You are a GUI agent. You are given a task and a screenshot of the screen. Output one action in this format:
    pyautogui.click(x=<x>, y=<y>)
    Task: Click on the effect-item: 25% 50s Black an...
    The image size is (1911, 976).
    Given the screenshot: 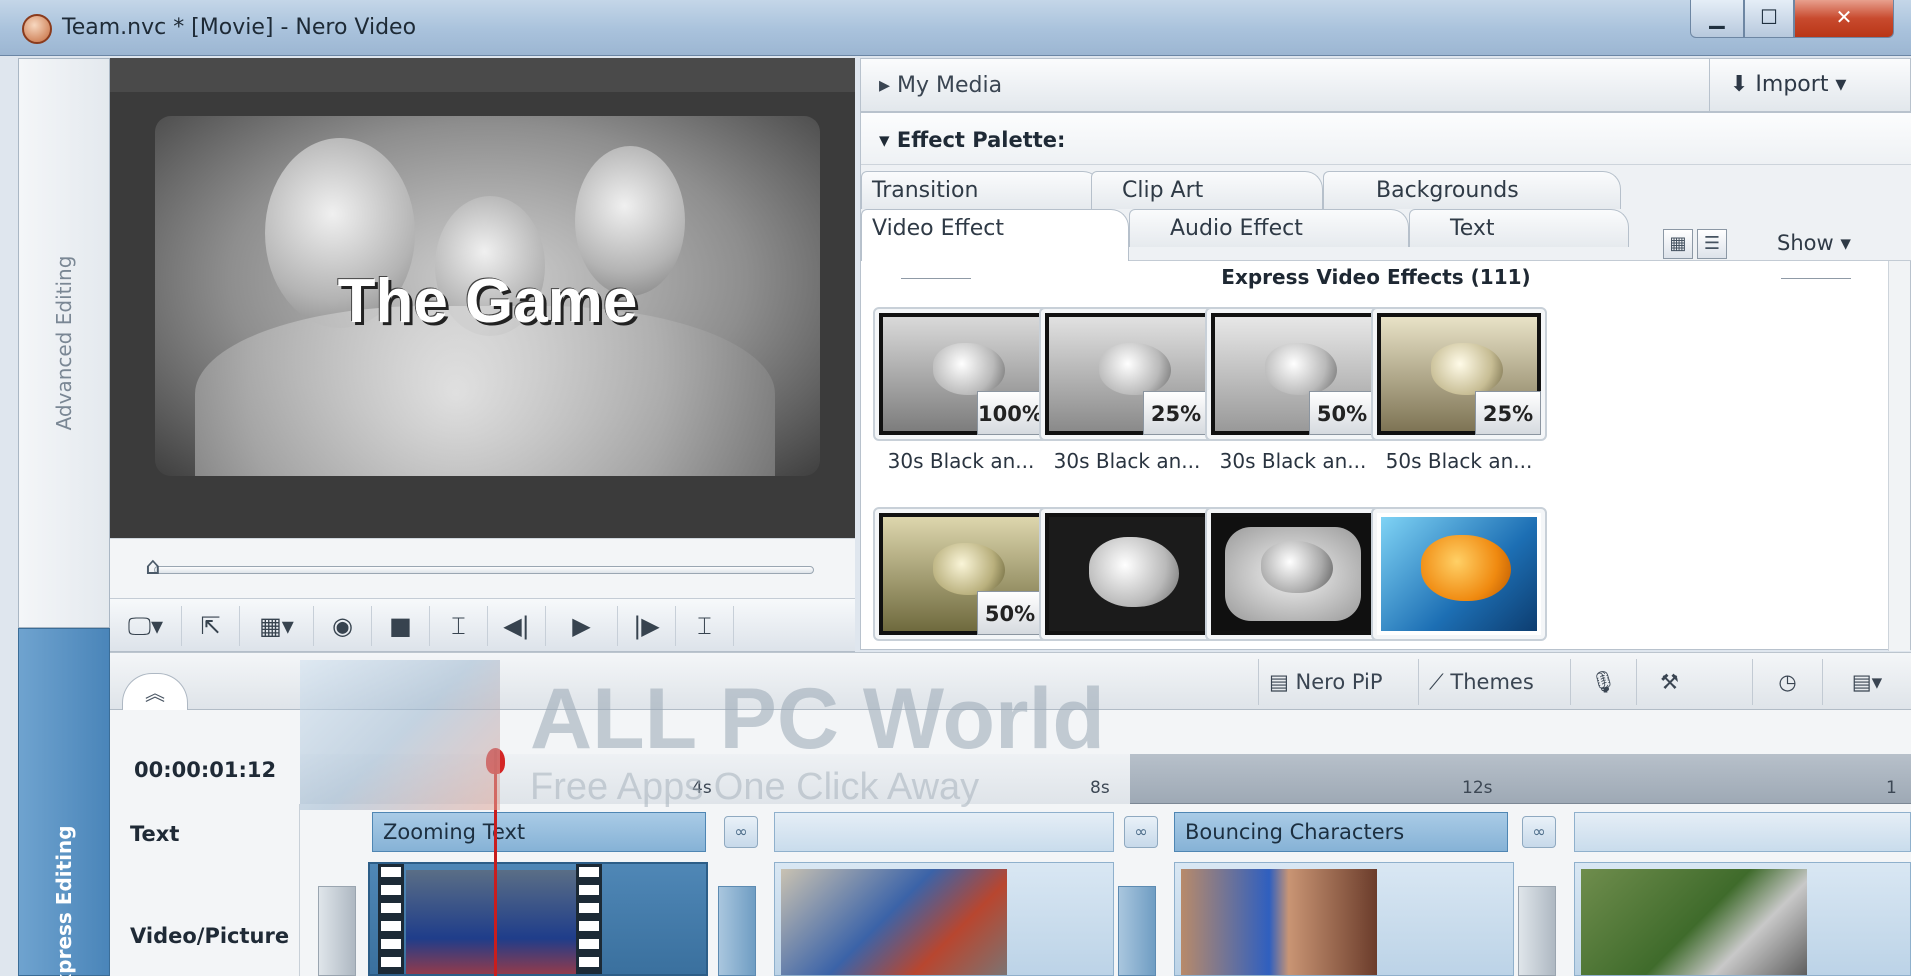 What is the action you would take?
    pyautogui.click(x=1459, y=396)
    